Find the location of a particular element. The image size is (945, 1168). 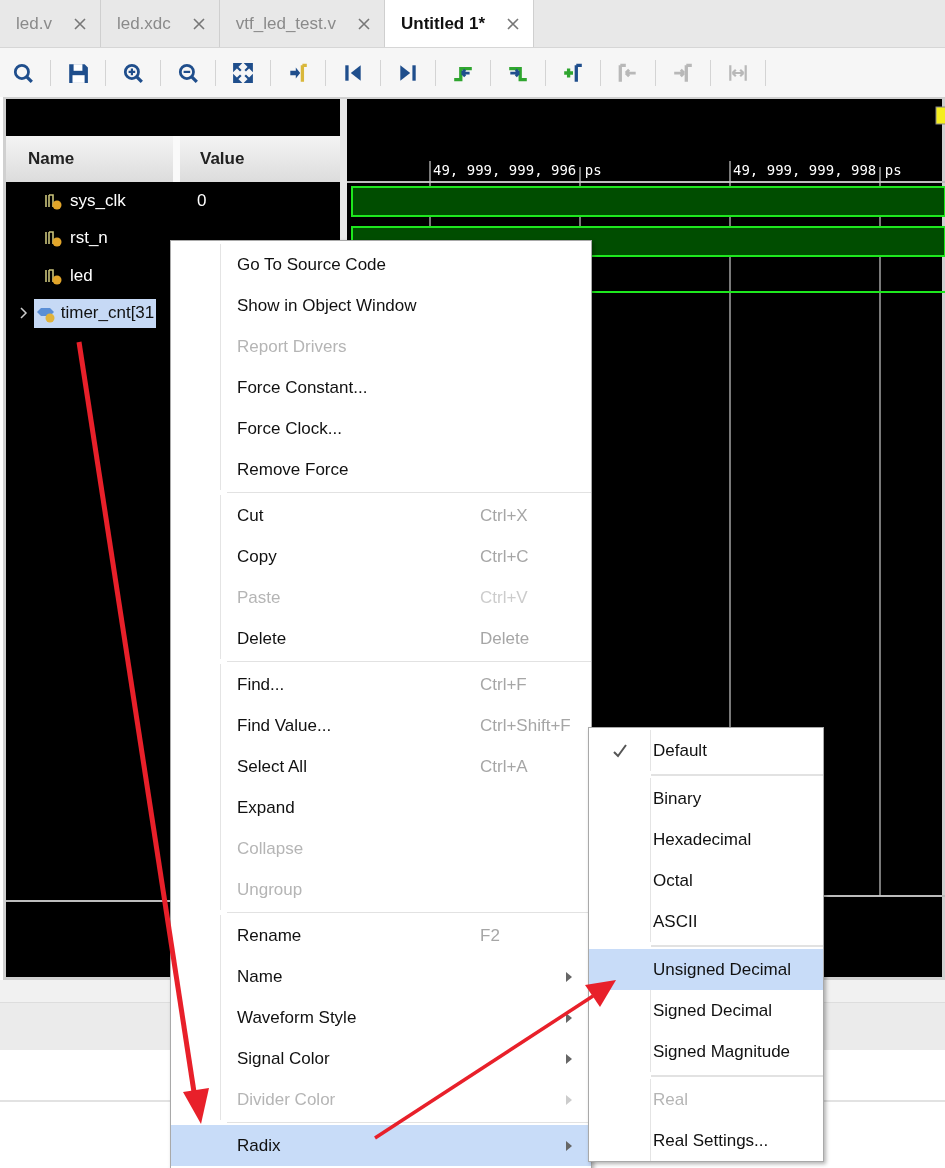

search-icon is located at coordinates (23, 72).